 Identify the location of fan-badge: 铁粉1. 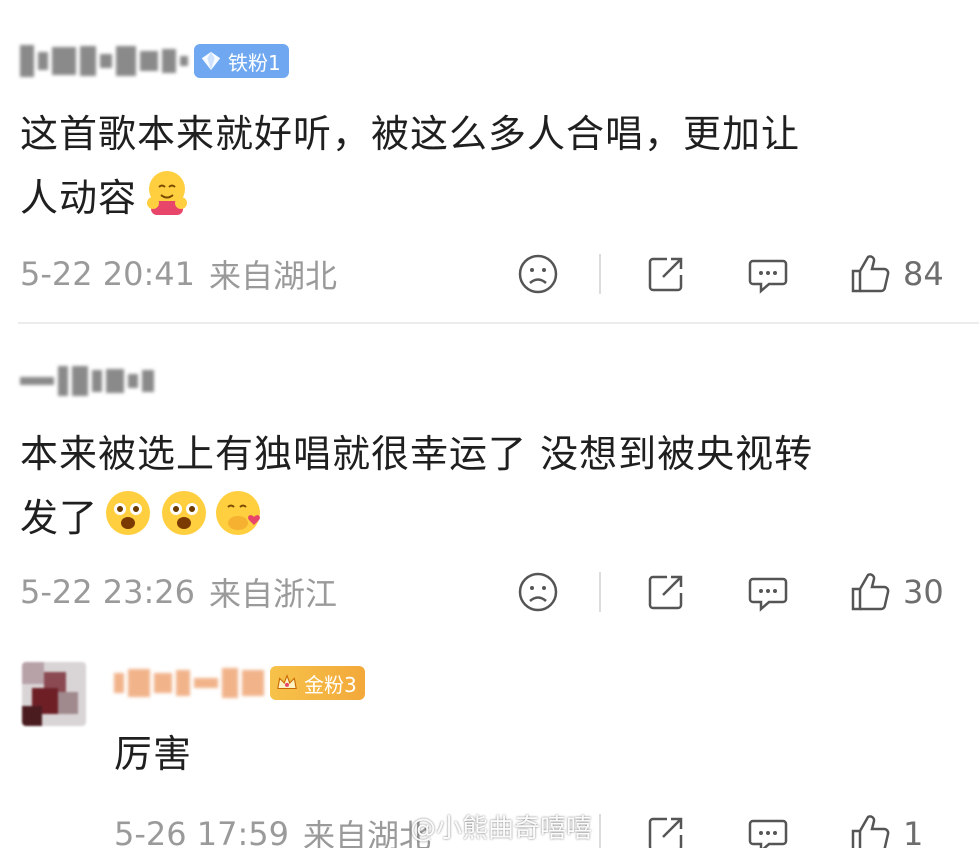
(241, 61).